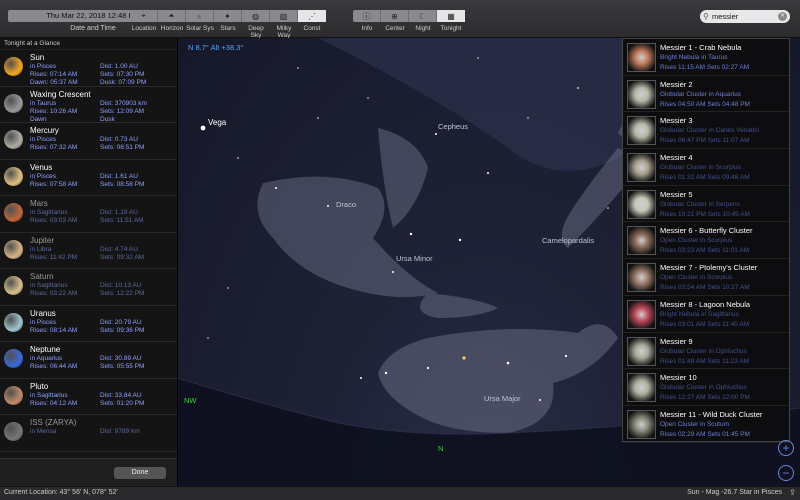 The width and height of the screenshot is (800, 500). I want to click on saturn-icon: ♄, so click(200, 16).